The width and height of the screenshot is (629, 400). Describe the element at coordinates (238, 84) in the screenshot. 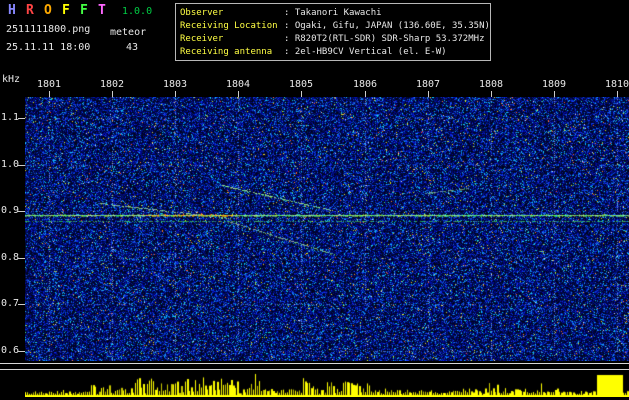

I see `time-axis-label: 1804` at that location.